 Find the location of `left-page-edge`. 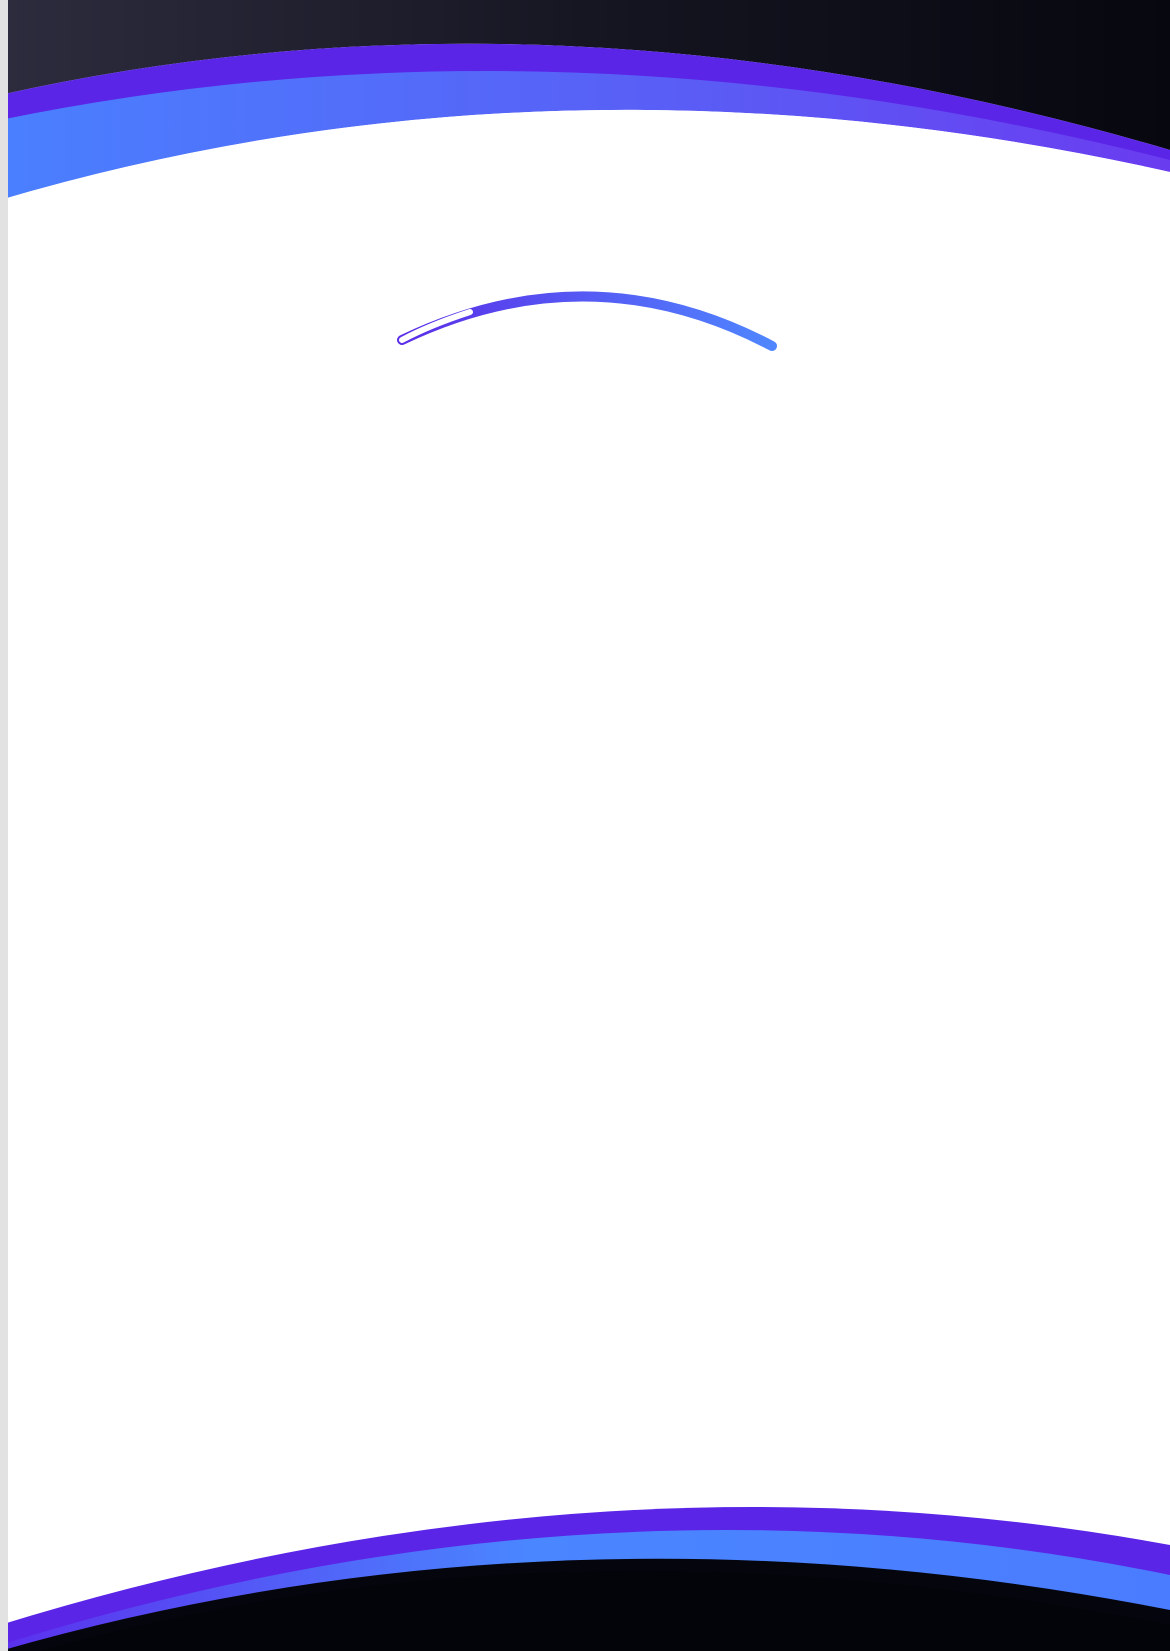

left-page-edge is located at coordinates (4, 825).